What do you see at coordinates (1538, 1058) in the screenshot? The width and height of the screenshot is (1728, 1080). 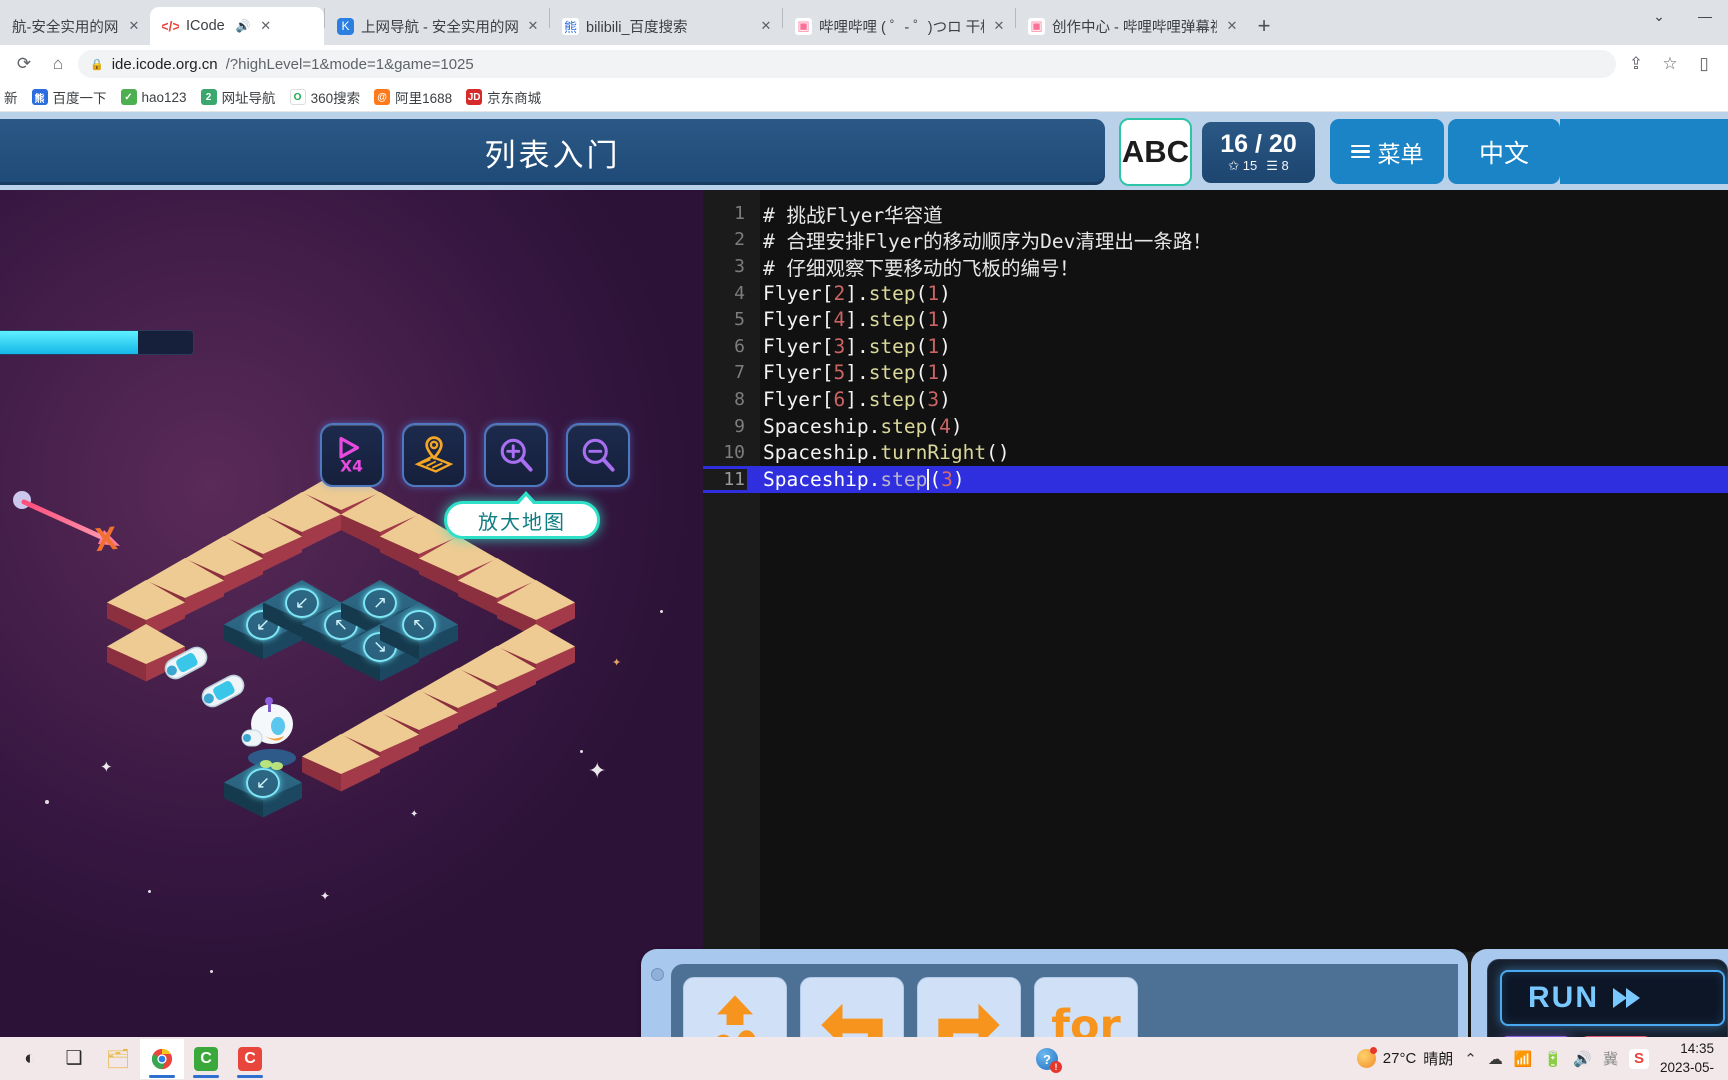 I see `system-tray: 27°C 晴朗 ⌃ ☁ 📶 🔋 🔊 冀 S 14:35 2023-05-` at bounding box center [1538, 1058].